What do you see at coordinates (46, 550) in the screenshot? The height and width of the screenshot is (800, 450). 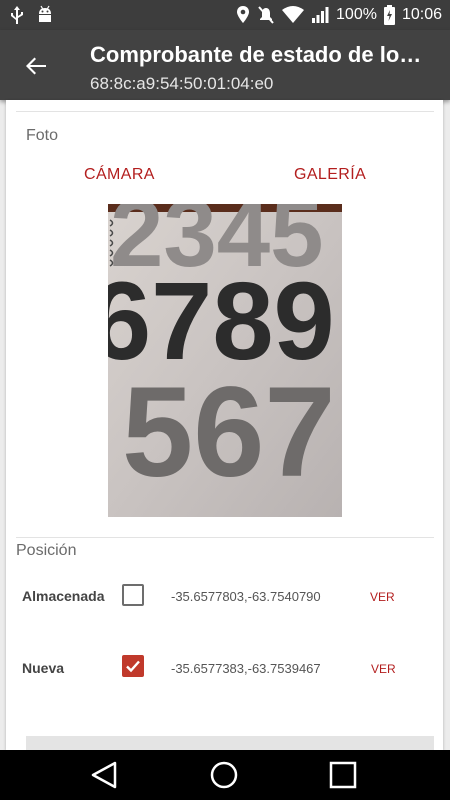 I see `position-section-label: Posición` at bounding box center [46, 550].